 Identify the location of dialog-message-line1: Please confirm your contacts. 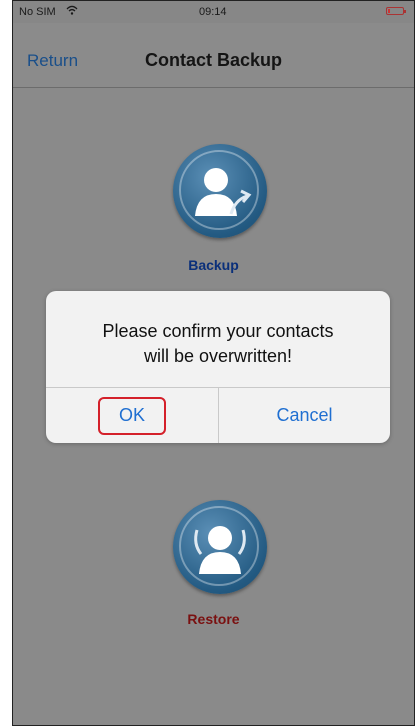
(218, 331).